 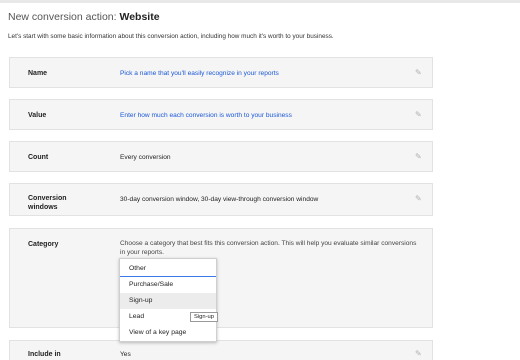 What do you see at coordinates (38, 157) in the screenshot?
I see `count-label: Count` at bounding box center [38, 157].